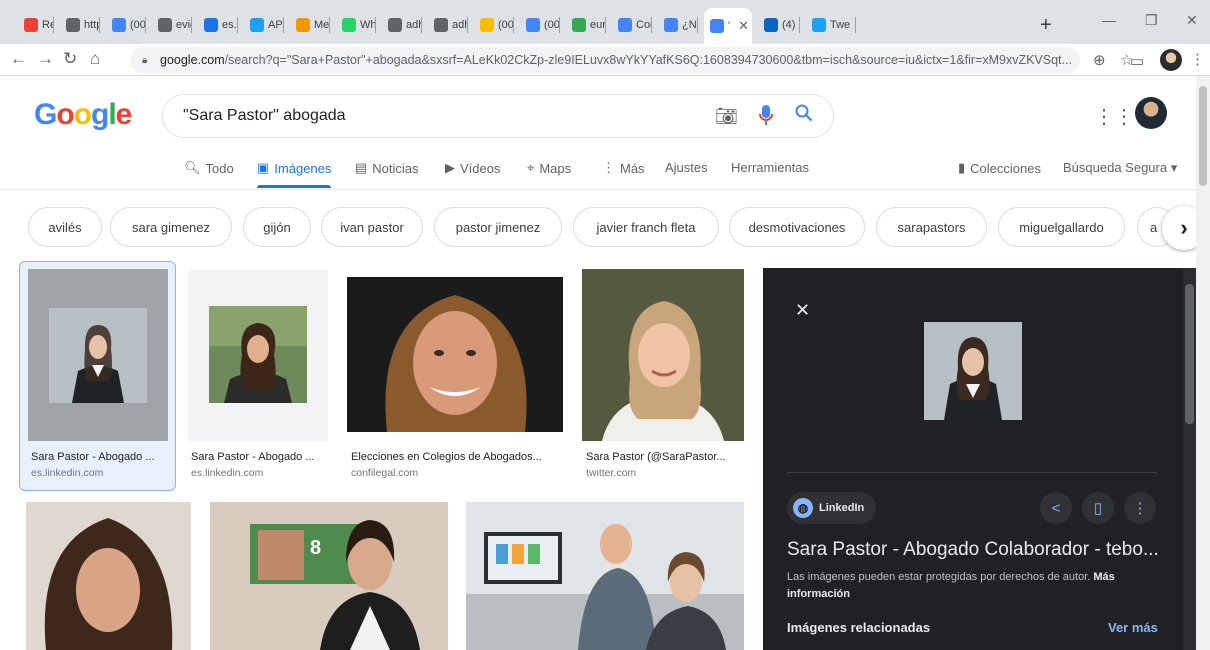 The width and height of the screenshot is (1210, 650). Describe the element at coordinates (832, 508) in the screenshot. I see `source-link: ◍ LinkedIn` at that location.